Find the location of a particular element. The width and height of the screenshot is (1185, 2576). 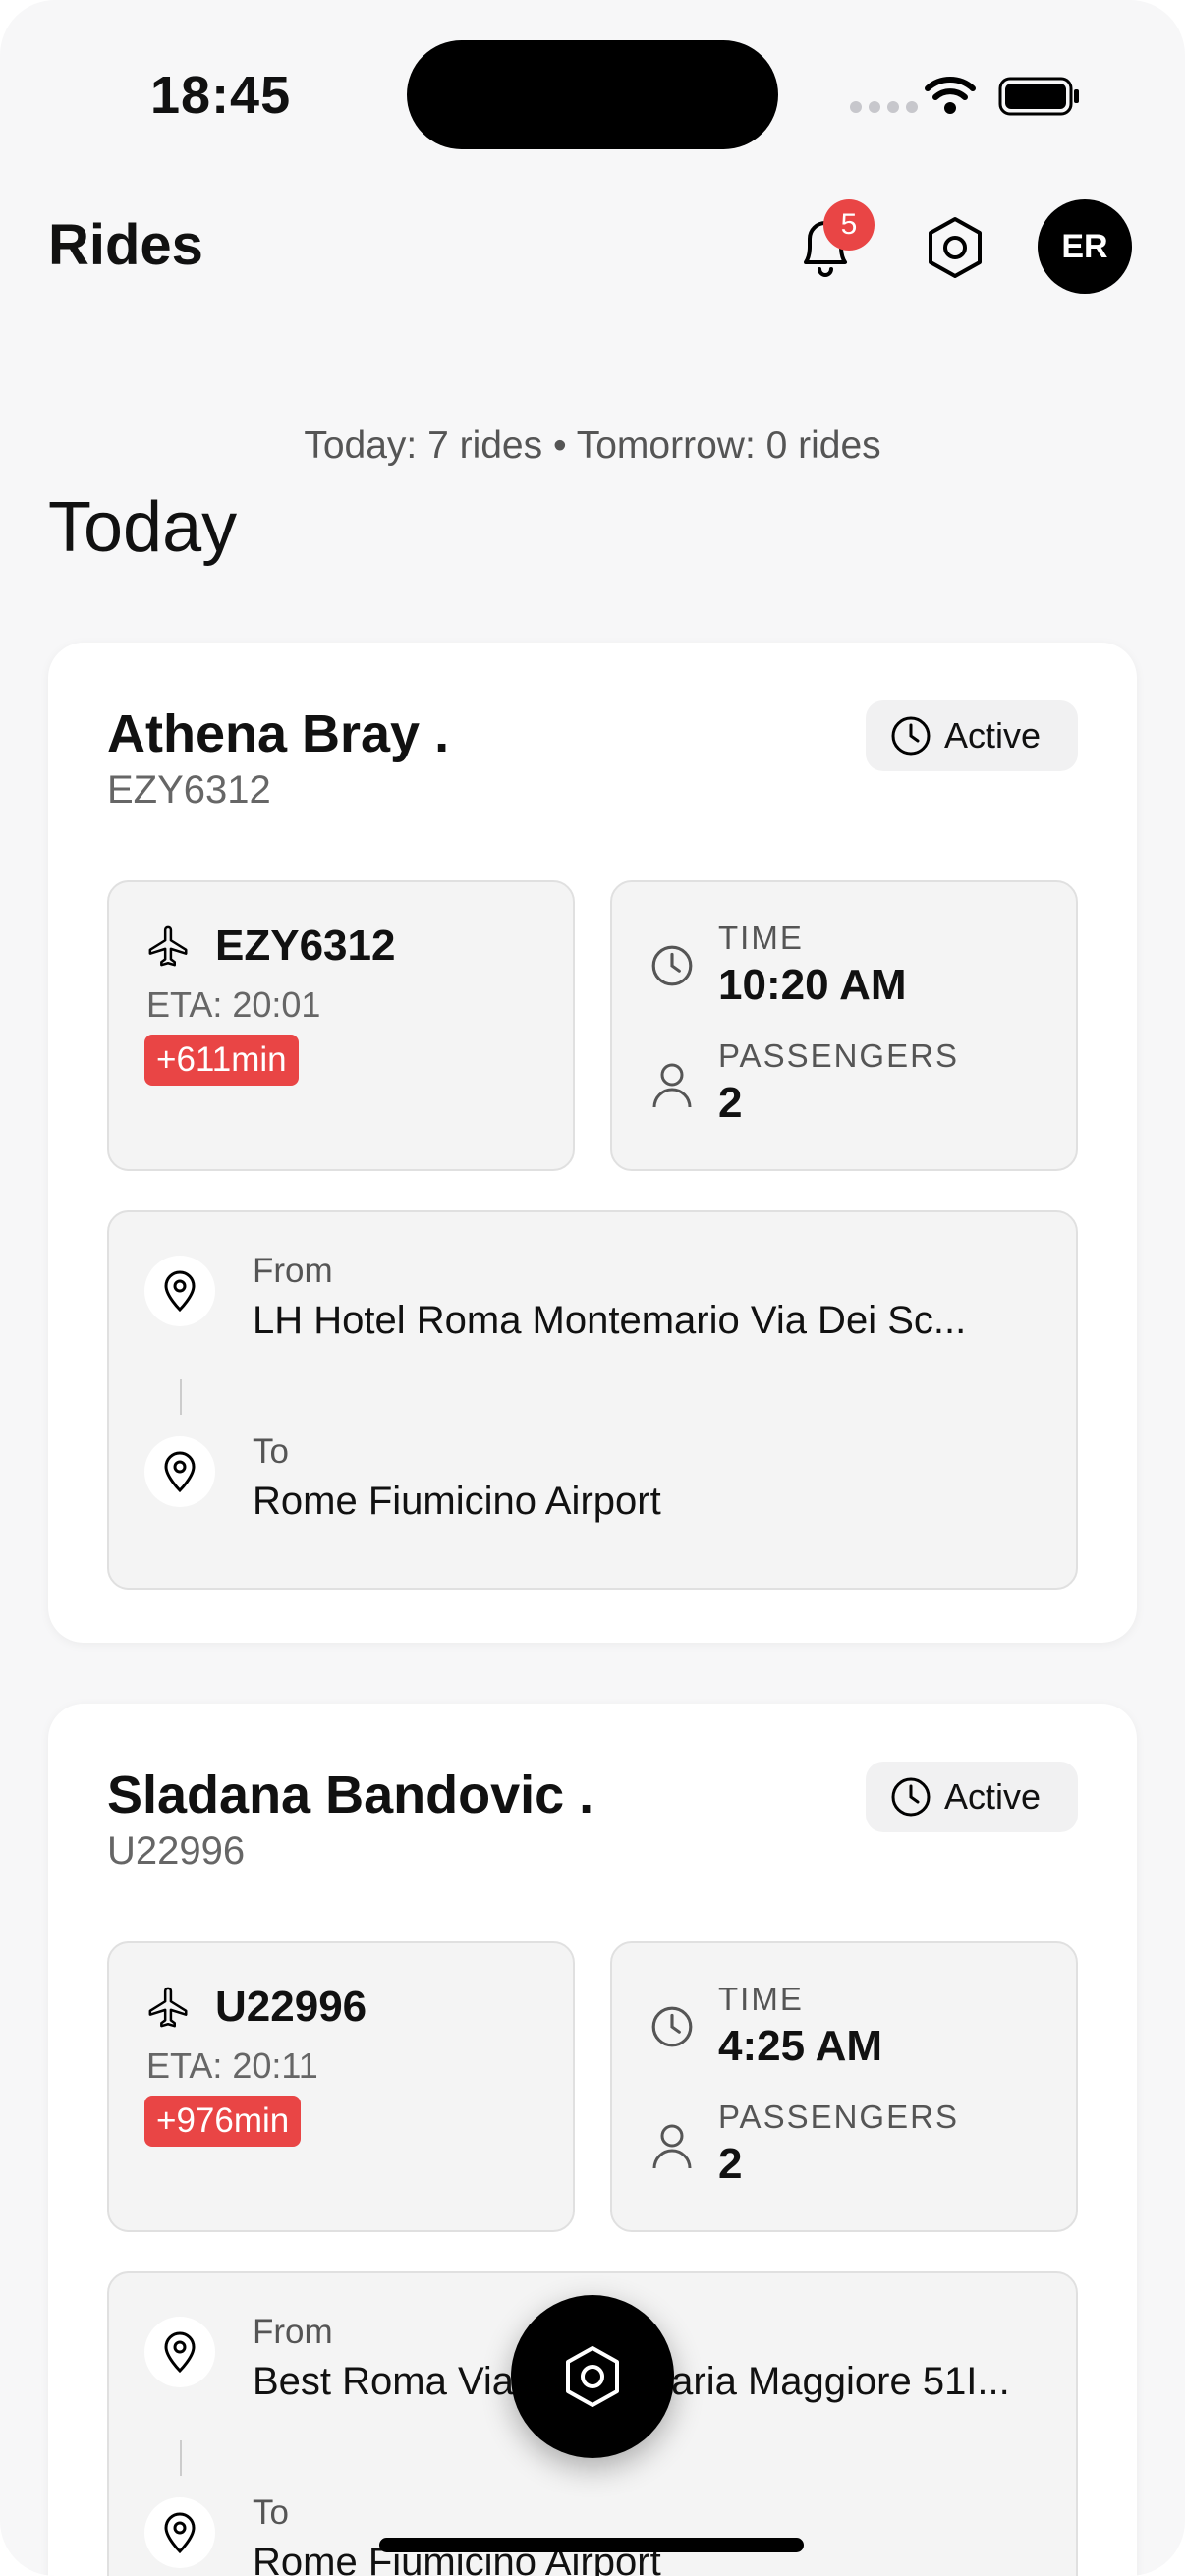

passenger-name: Sladana Bandovic . is located at coordinates (351, 1794).